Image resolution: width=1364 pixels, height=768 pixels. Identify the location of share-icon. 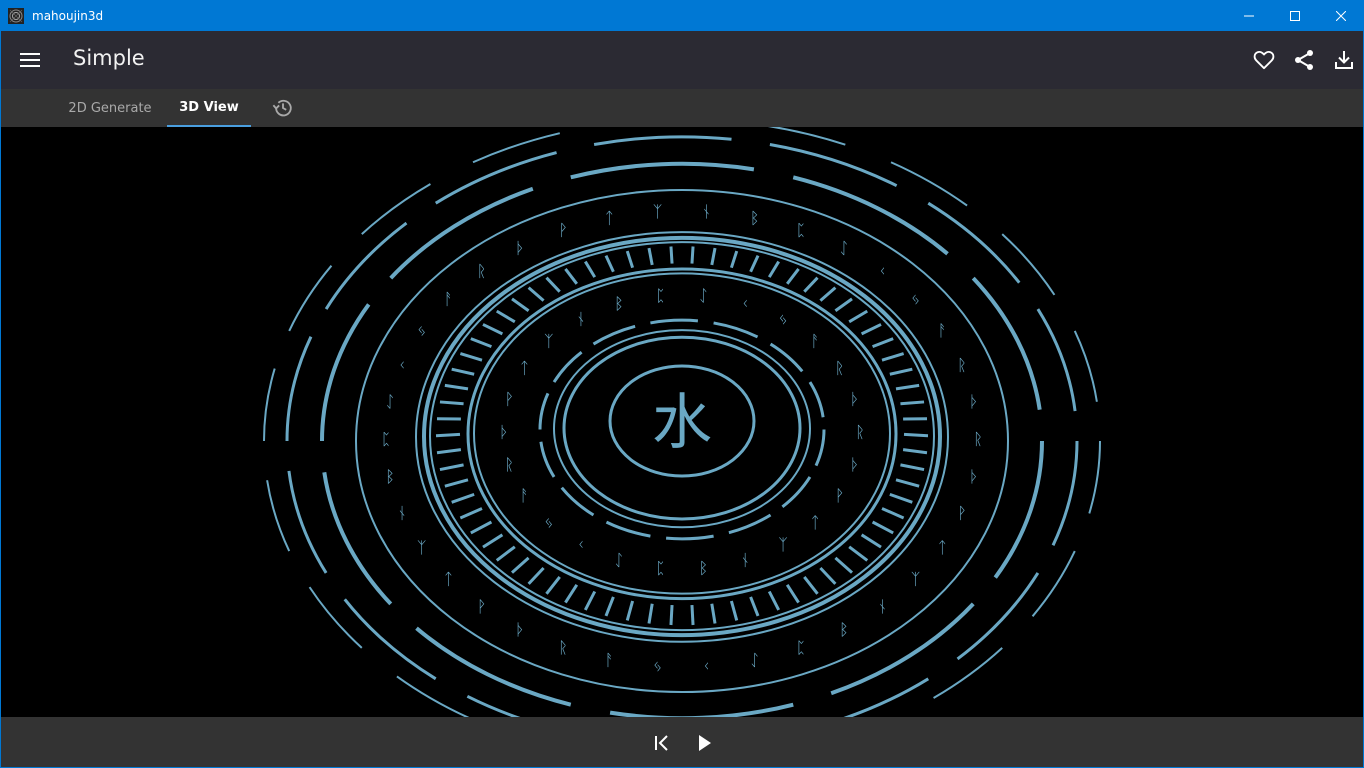
(1304, 60).